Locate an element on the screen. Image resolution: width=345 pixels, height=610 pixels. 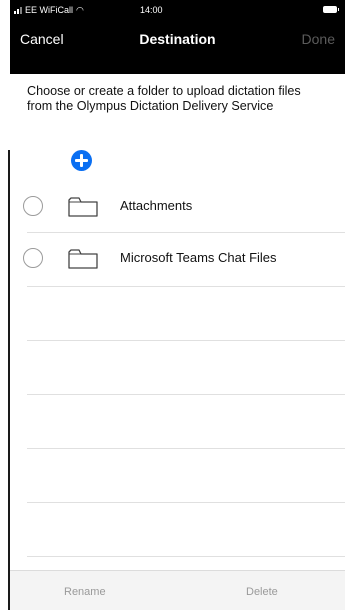
page-title: Destination is located at coordinates (177, 39).